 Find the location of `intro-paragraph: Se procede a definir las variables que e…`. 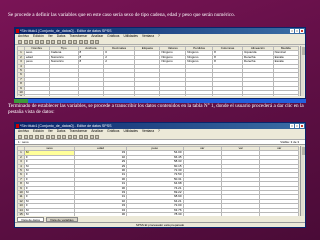

intro-paragraph: Se procede a definir las variables que e… is located at coordinates (122, 15).